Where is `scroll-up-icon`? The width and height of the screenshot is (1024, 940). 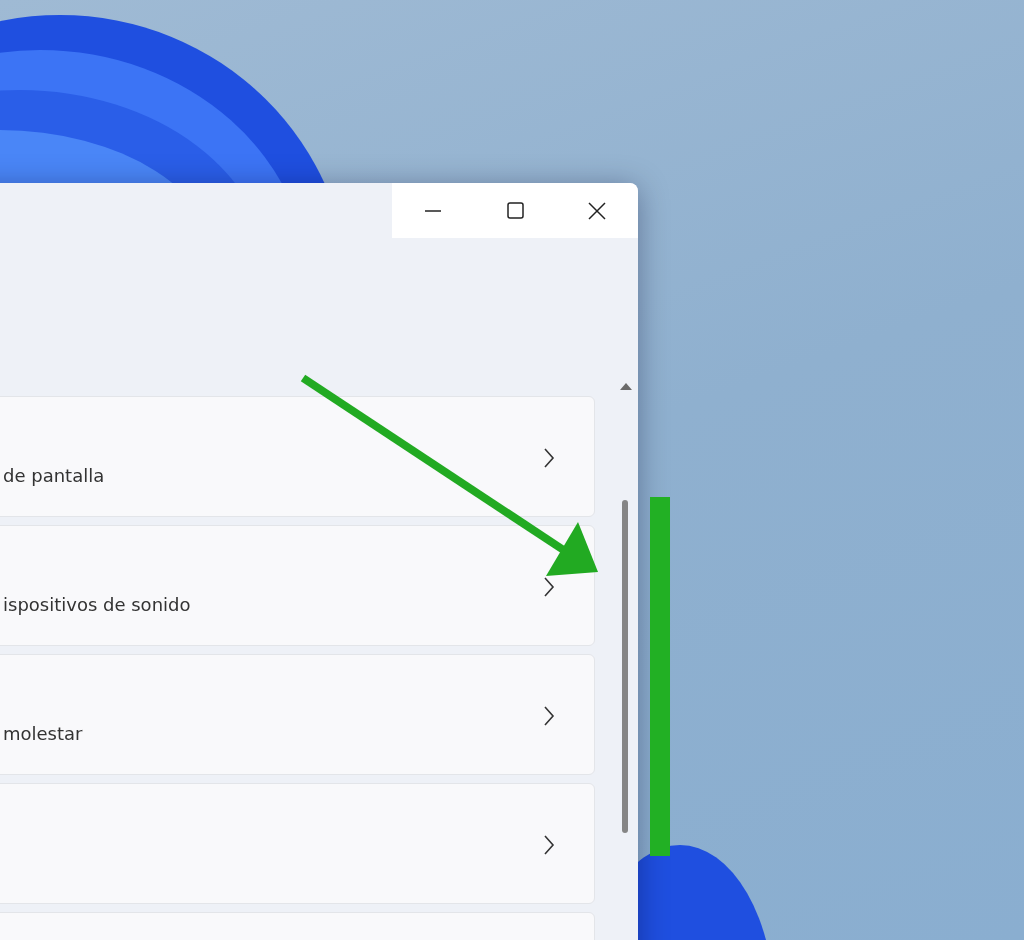
scroll-up-icon is located at coordinates (626, 386).